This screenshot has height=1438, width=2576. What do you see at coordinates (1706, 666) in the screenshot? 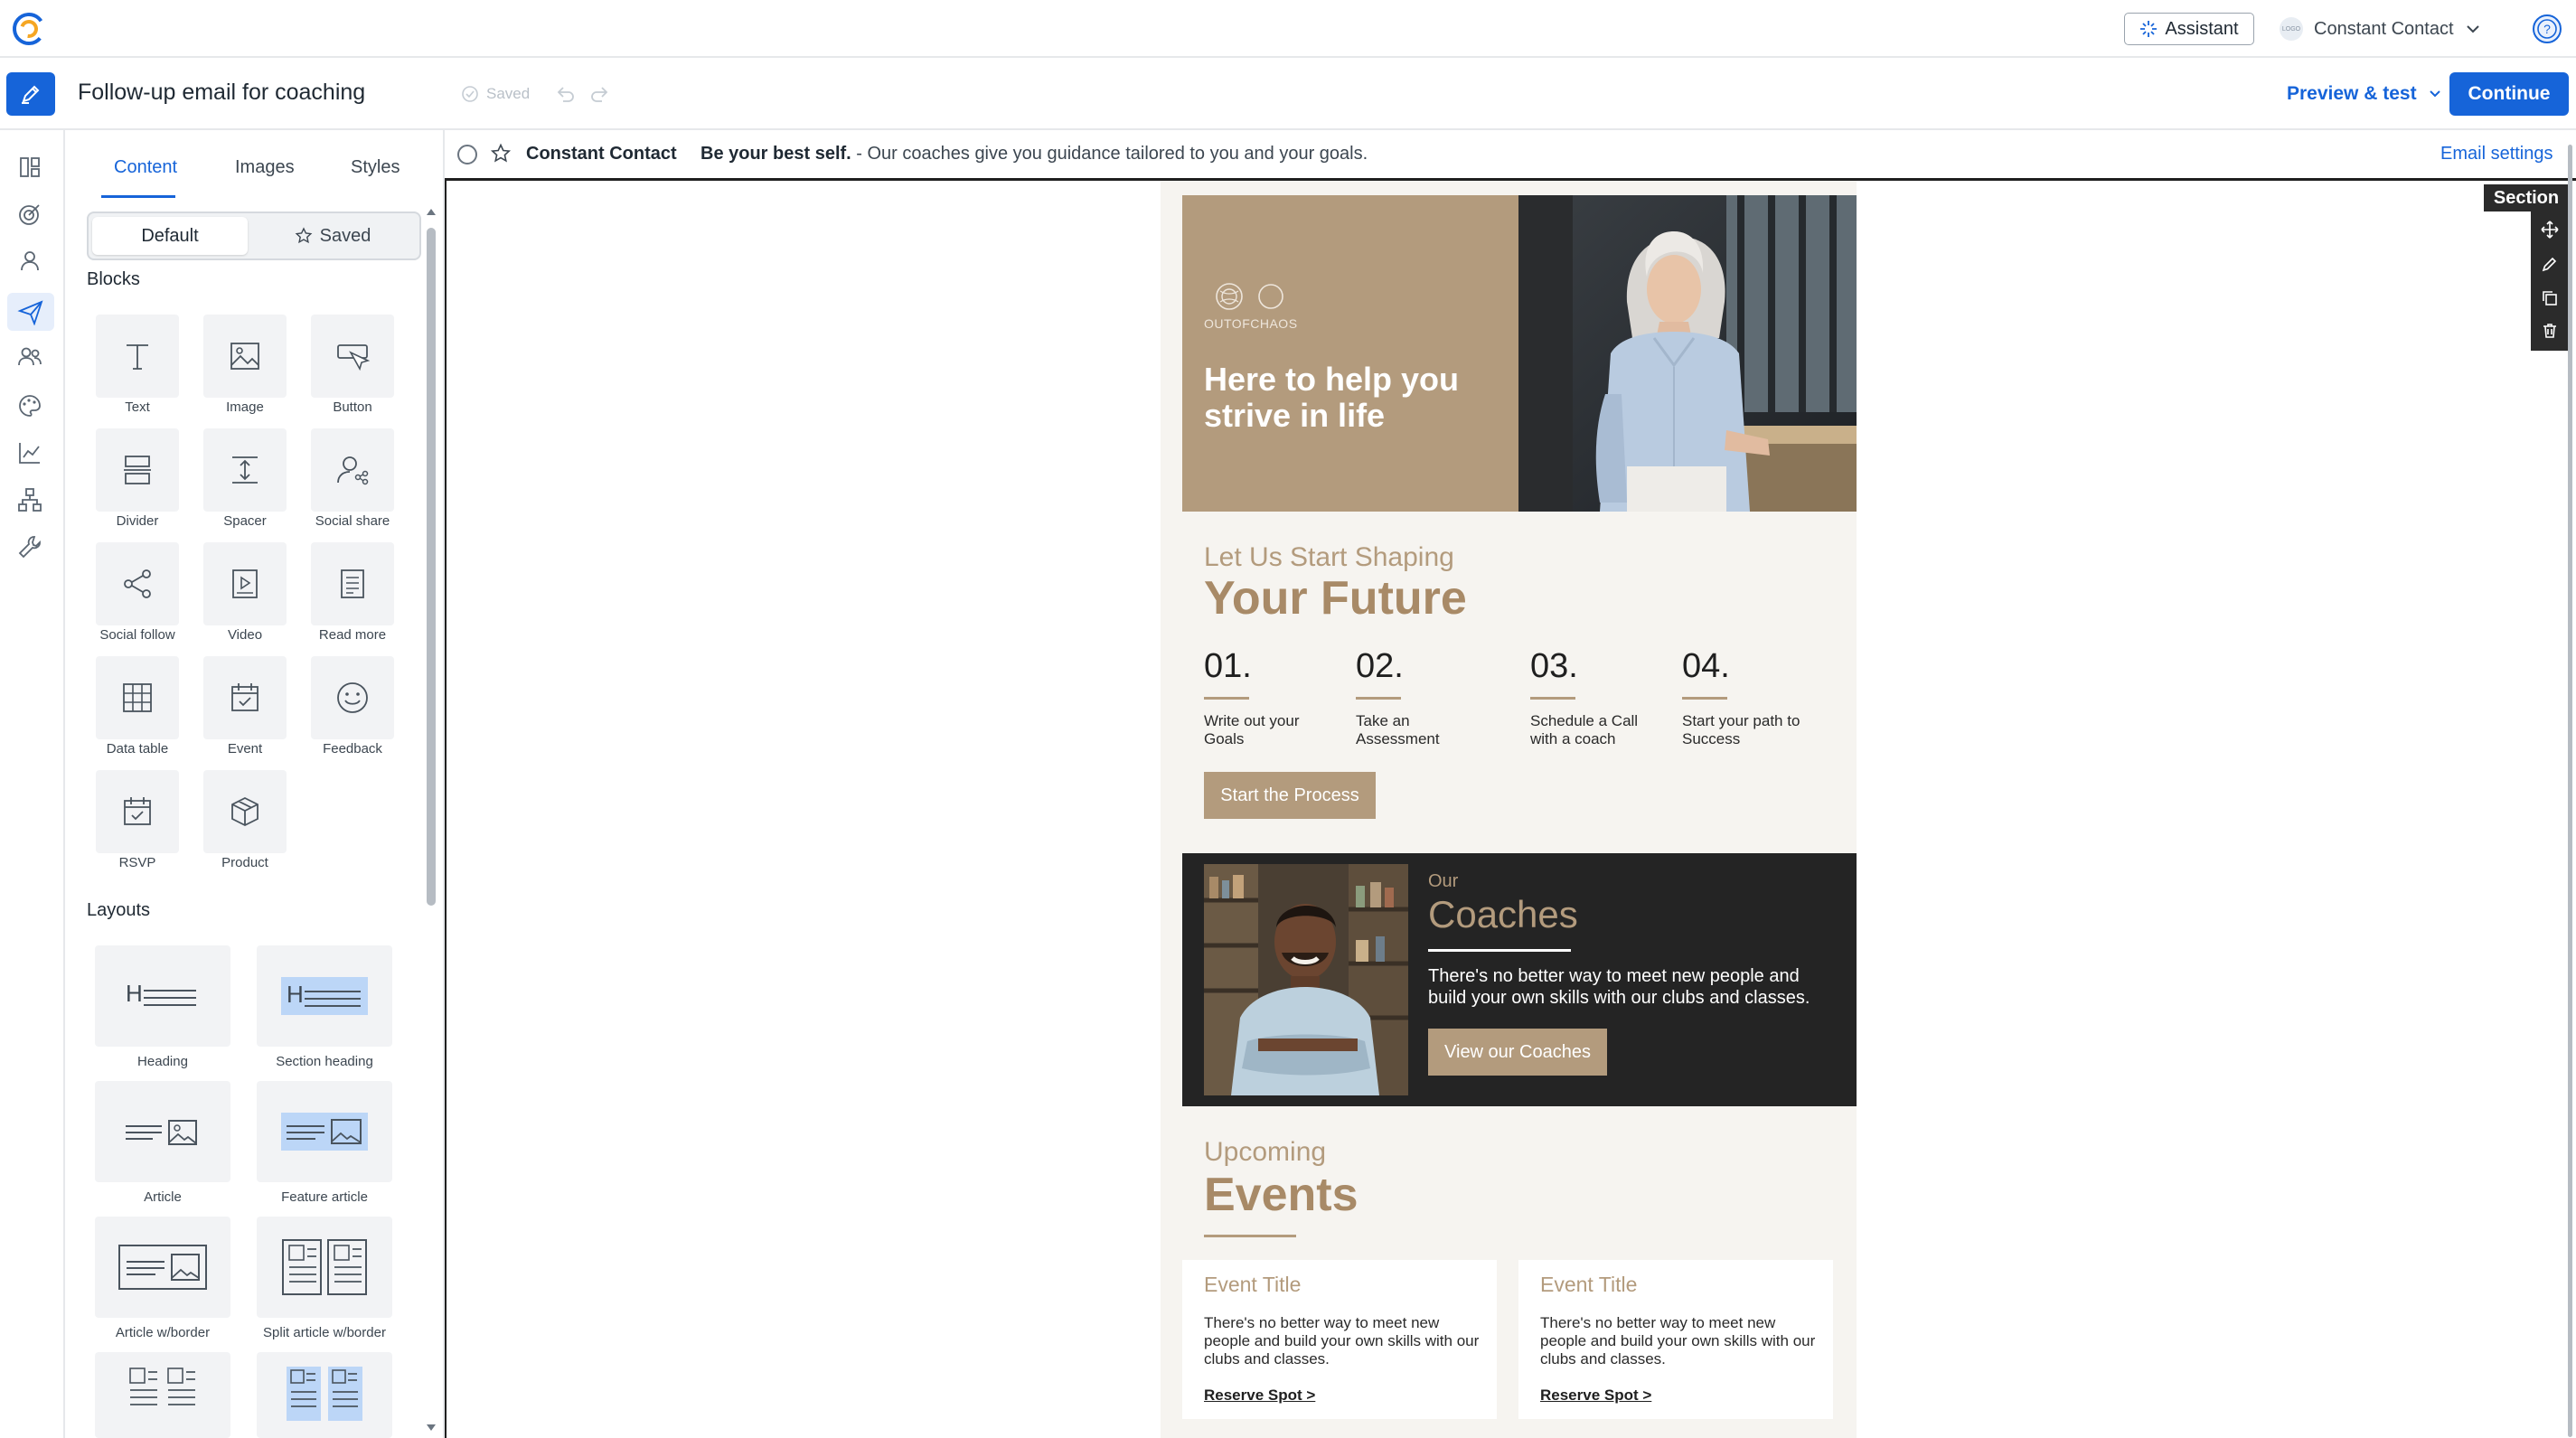
I see `step-number: 04.` at bounding box center [1706, 666].